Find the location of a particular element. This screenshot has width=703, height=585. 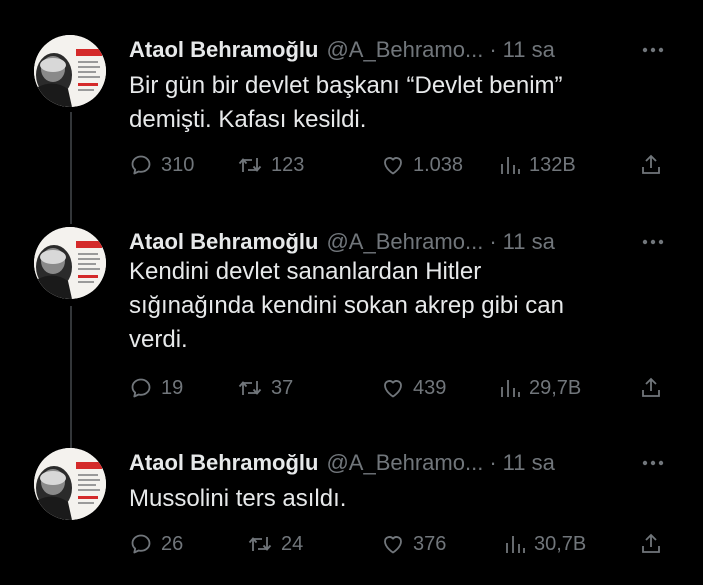

like-button: 1.038 is located at coordinates (422, 165).